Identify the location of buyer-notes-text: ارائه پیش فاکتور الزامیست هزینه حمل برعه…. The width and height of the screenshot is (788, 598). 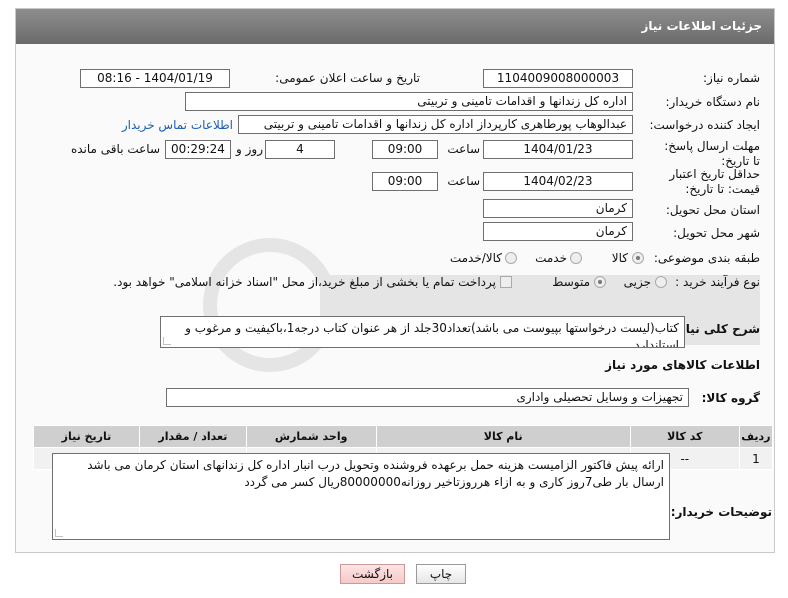
(375, 473).